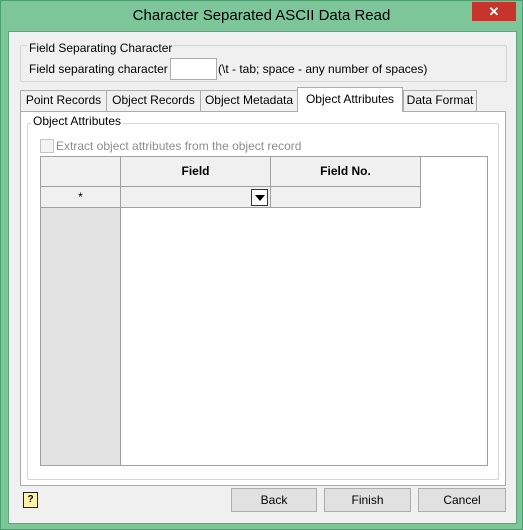 The height and width of the screenshot is (530, 523). Describe the element at coordinates (440, 100) in the screenshot. I see `tab-data-format: Data Format` at that location.